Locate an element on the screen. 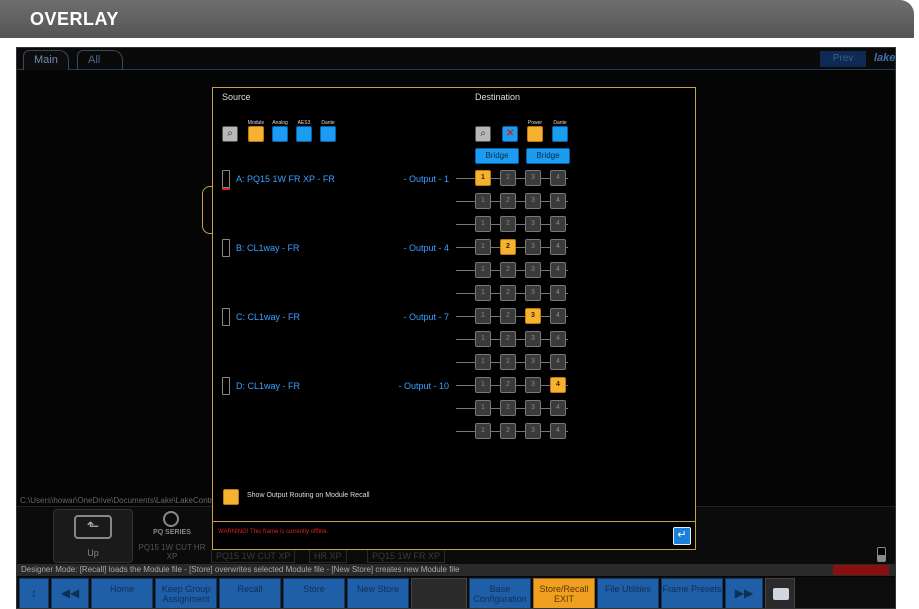 Image resolution: width=919 pixels, height=609 pixels. source-search-button: ⌕ is located at coordinates (230, 134).